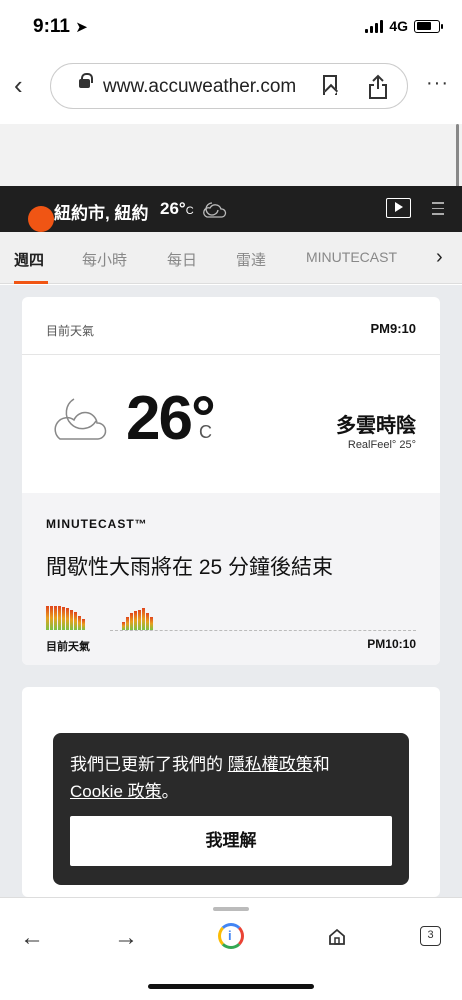 This screenshot has width=462, height=1000. What do you see at coordinates (270, 764) in the screenshot?
I see `privacy-policy-link: 隱私權政策` at bounding box center [270, 764].